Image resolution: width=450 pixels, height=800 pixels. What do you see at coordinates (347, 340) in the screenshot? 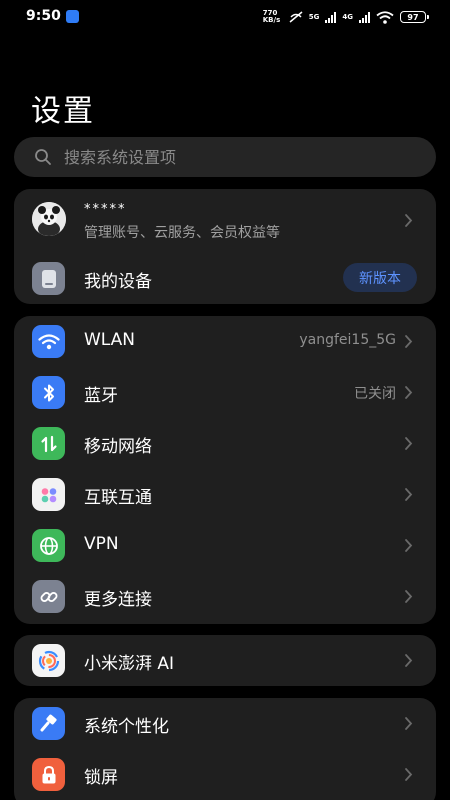
I see `wlan-value: yangfei15_5G` at bounding box center [347, 340].